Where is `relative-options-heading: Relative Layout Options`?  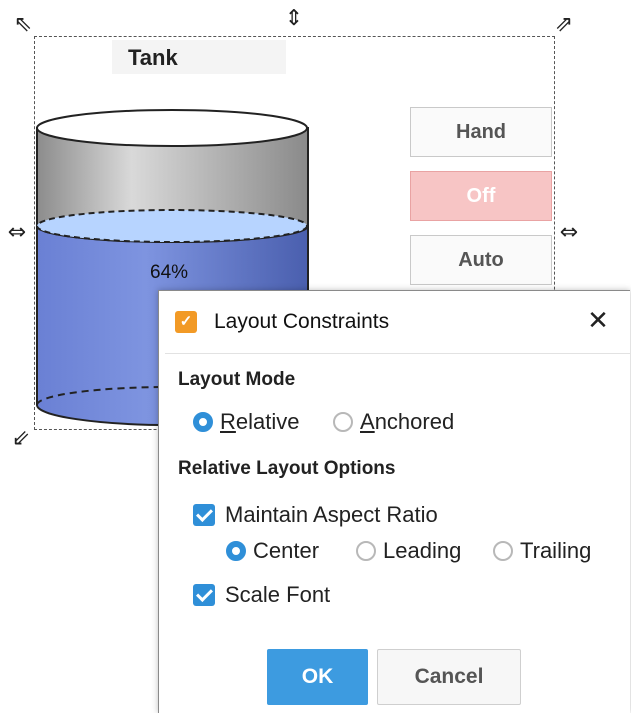
relative-options-heading: Relative Layout Options is located at coordinates (287, 468).